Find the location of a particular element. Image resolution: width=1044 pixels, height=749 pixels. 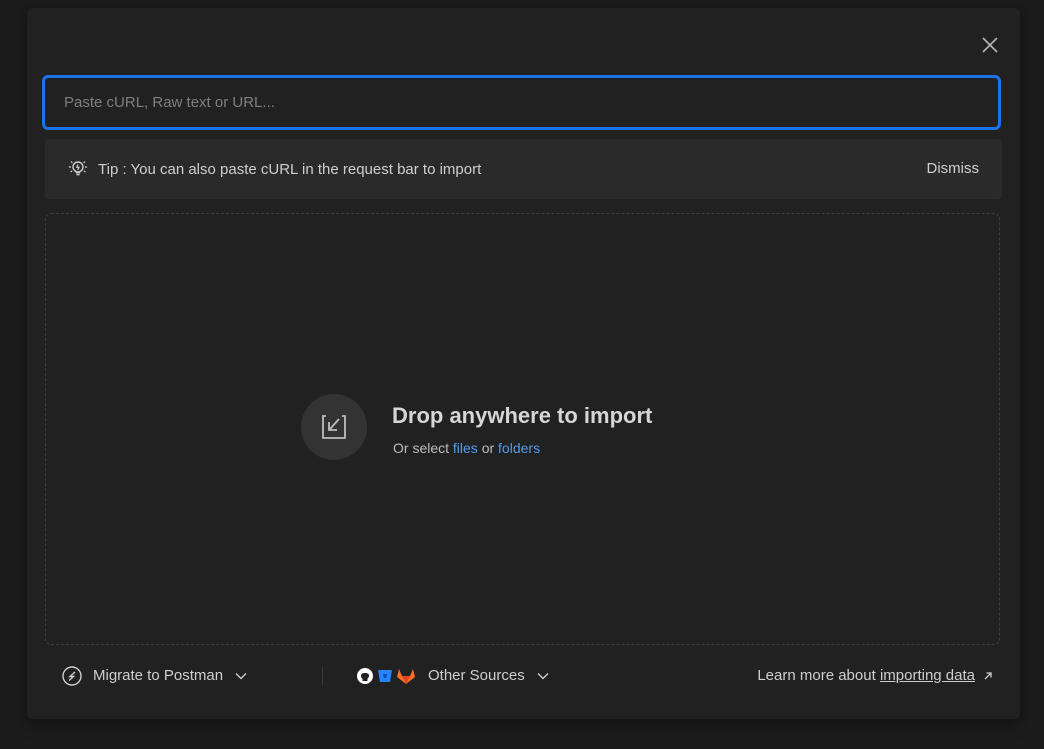

migrate-icon is located at coordinates (72, 676).